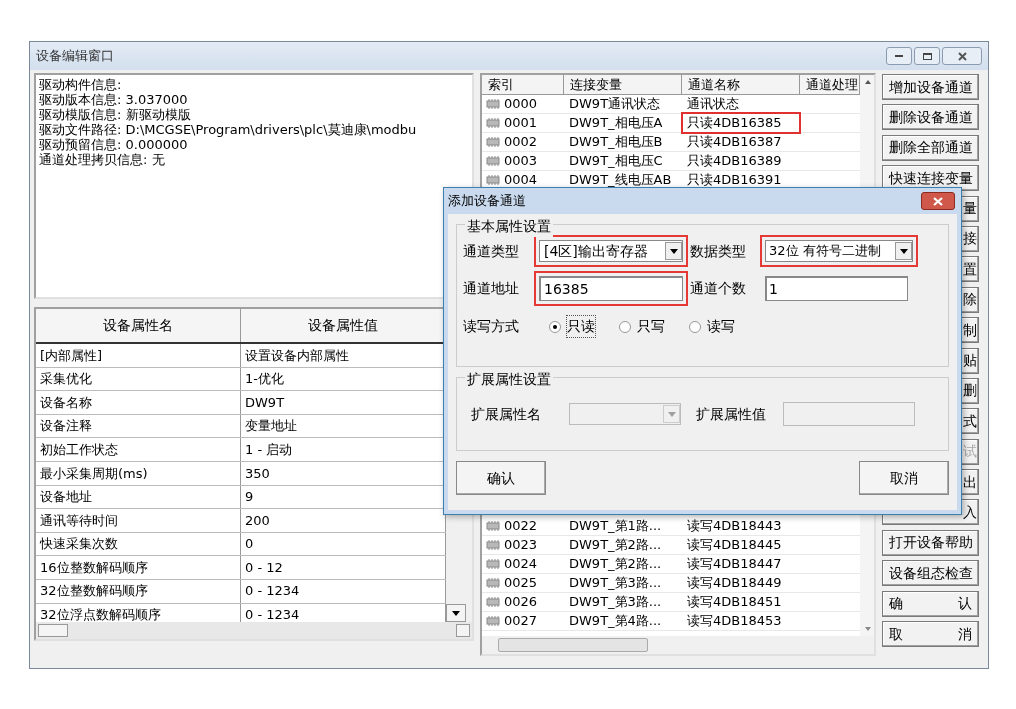 The image size is (1016, 709). I want to click on info-line: 驱动预留信息: 0.000000, so click(114, 144).